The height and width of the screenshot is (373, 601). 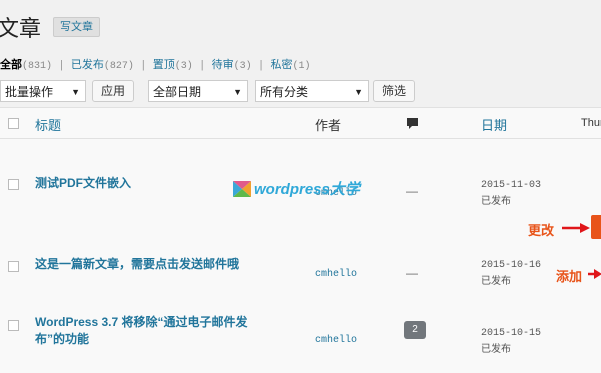 What do you see at coordinates (242, 188) in the screenshot?
I see `watermark-logo-icon` at bounding box center [242, 188].